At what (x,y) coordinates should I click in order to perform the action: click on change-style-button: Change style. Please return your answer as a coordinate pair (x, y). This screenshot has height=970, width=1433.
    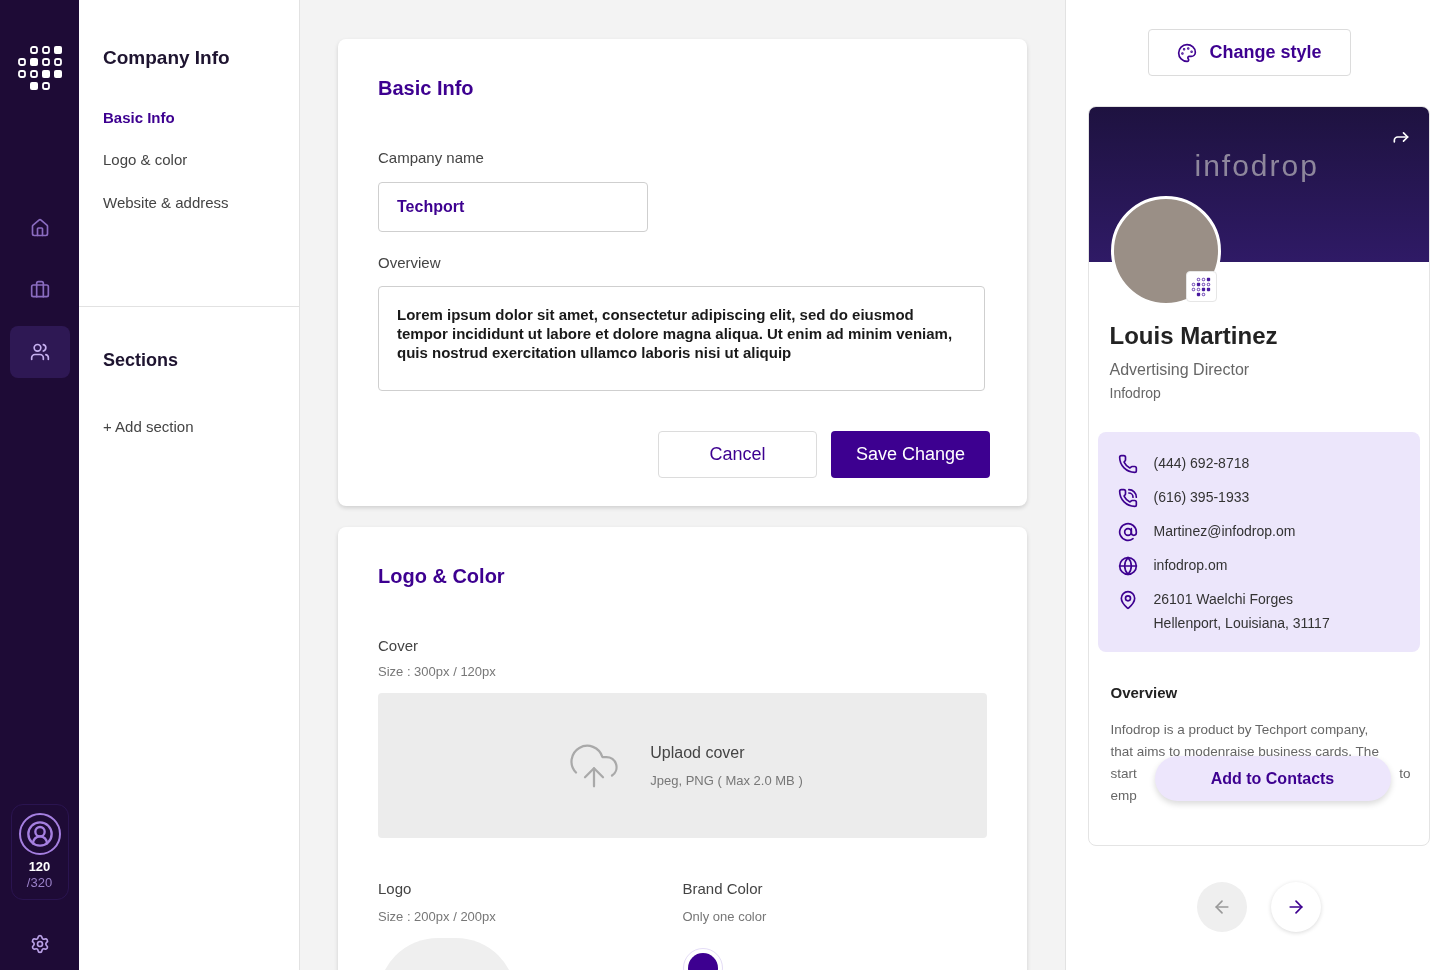
    Looking at the image, I should click on (1249, 52).